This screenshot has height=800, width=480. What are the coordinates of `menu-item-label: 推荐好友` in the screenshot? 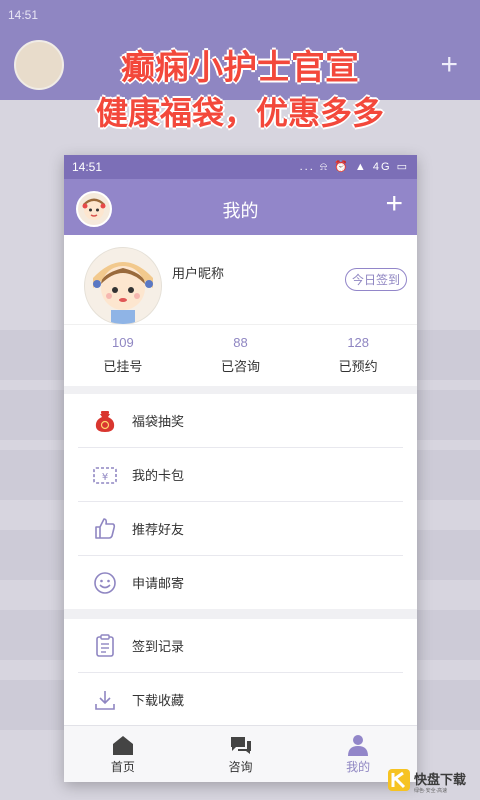 It's located at (158, 529).